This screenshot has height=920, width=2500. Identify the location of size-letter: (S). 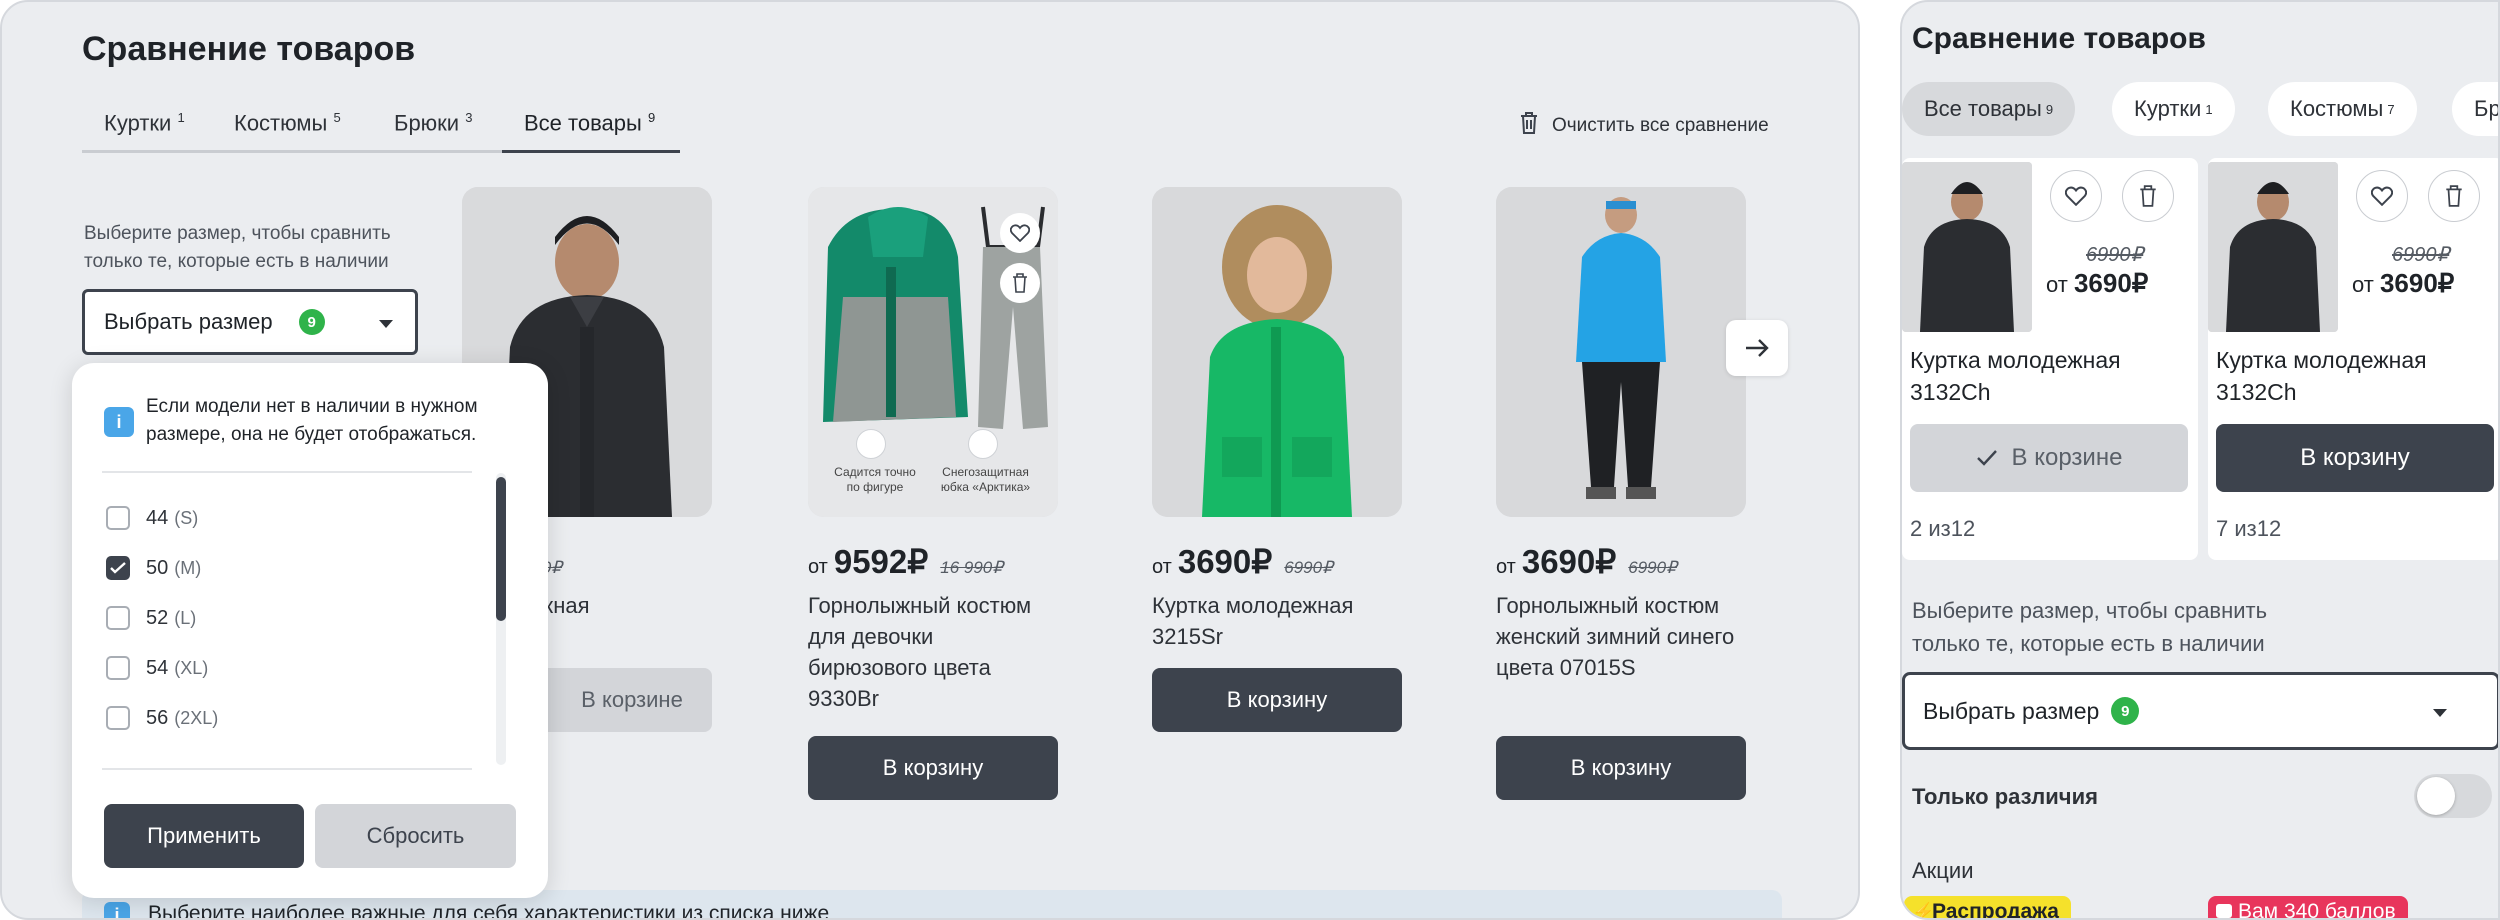
(186, 517).